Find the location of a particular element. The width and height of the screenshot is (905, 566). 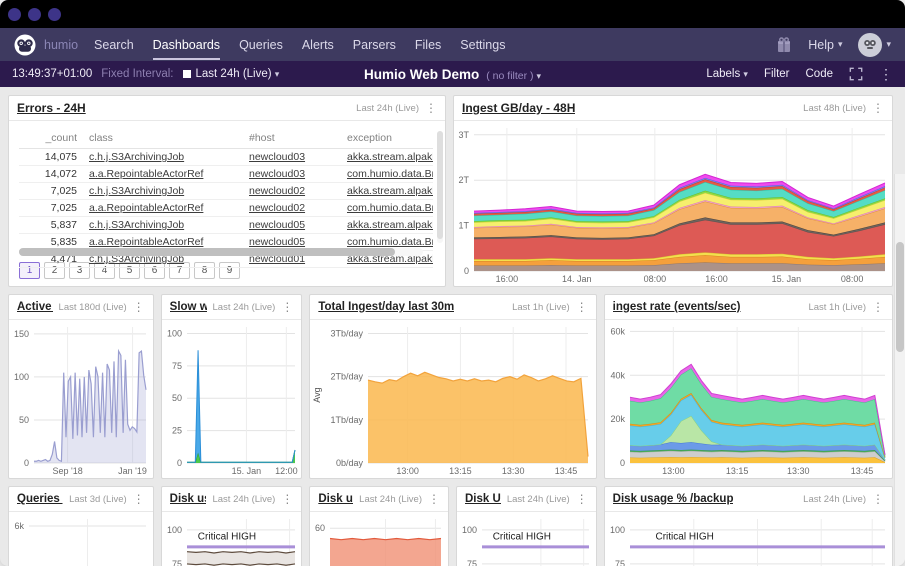

column-header-count: _count is located at coordinates (51, 139).